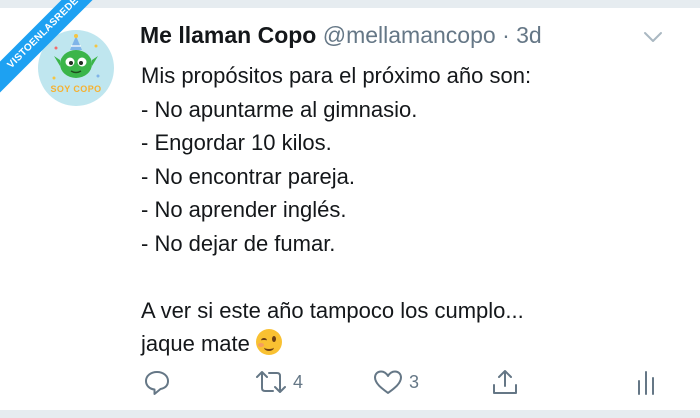  I want to click on closing-text: jaque mate, so click(195, 343).